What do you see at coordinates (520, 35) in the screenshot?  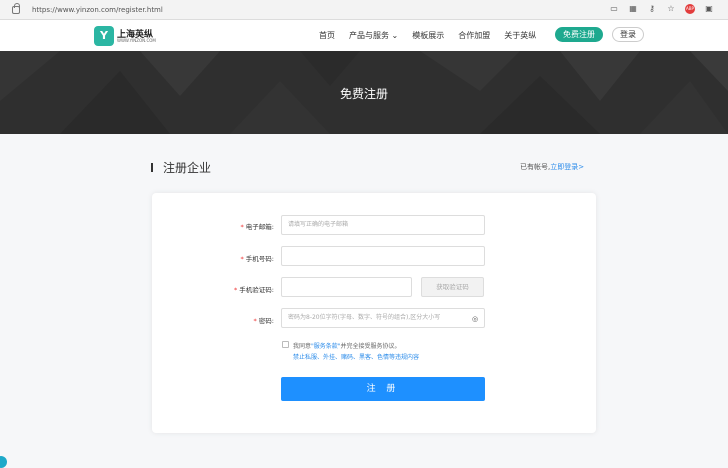 I see `nav-item-about: 关于英纵` at bounding box center [520, 35].